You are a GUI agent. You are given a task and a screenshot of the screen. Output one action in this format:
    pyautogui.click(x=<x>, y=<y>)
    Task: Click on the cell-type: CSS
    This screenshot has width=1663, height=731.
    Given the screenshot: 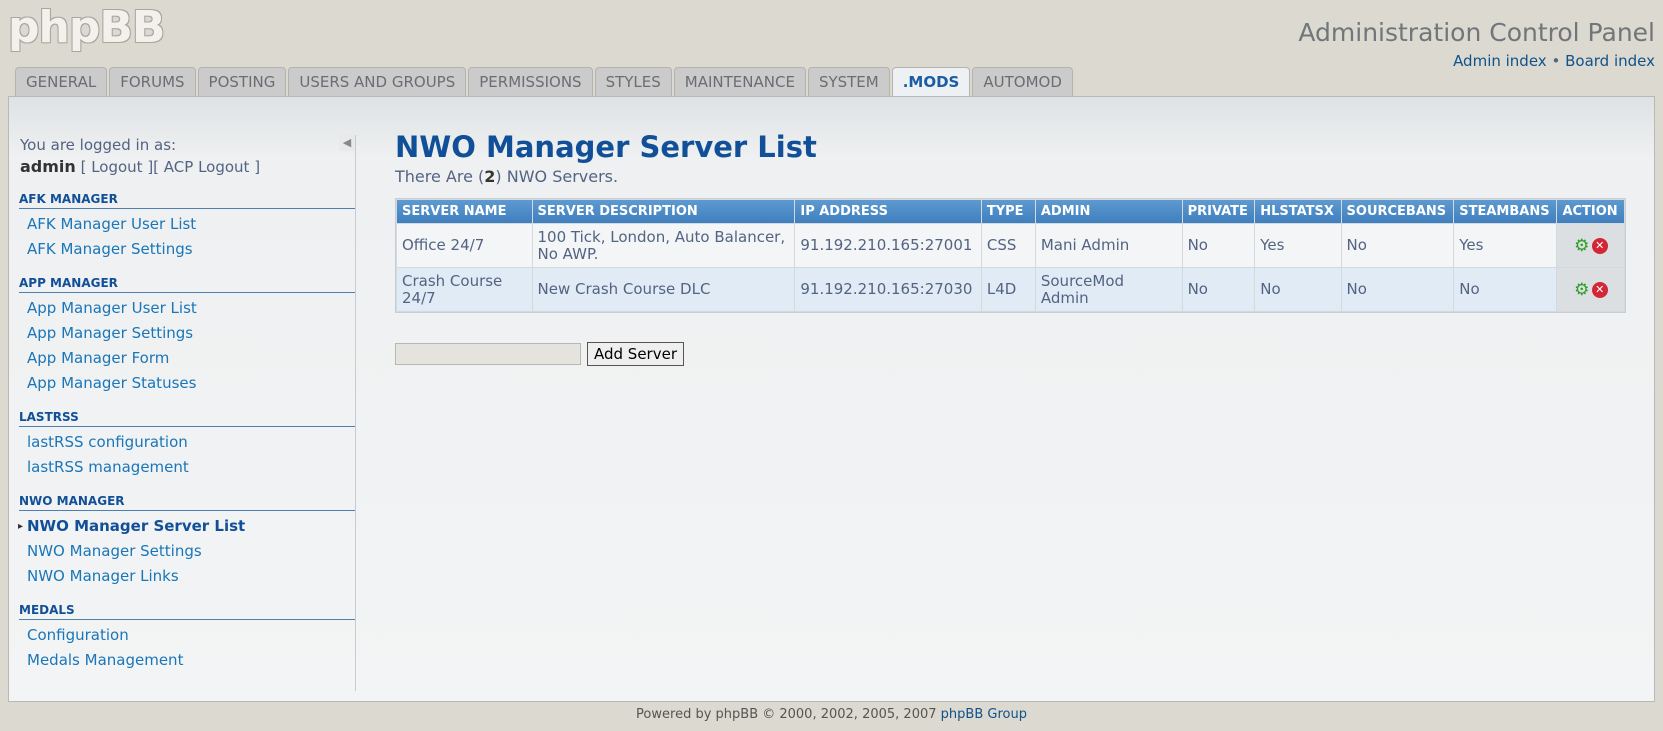 What is the action you would take?
    pyautogui.click(x=1008, y=245)
    